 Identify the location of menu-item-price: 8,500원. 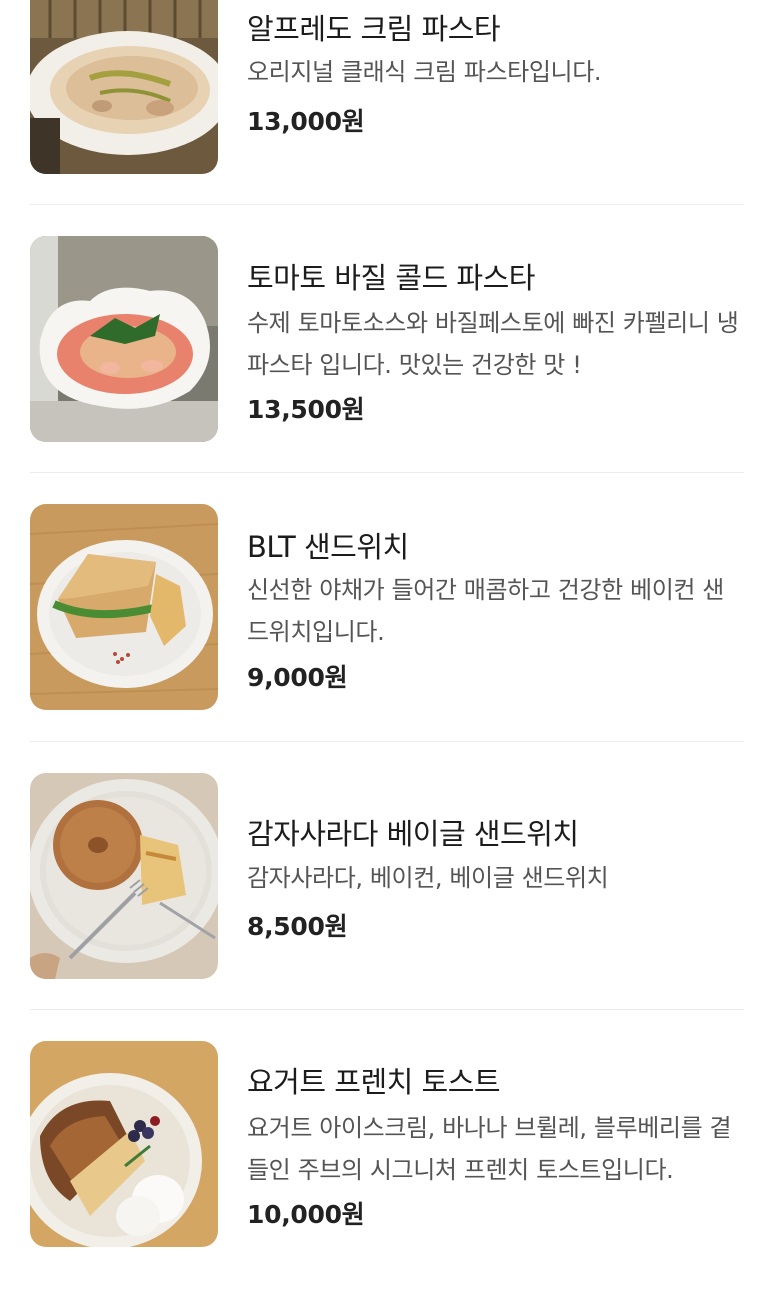
(297, 926).